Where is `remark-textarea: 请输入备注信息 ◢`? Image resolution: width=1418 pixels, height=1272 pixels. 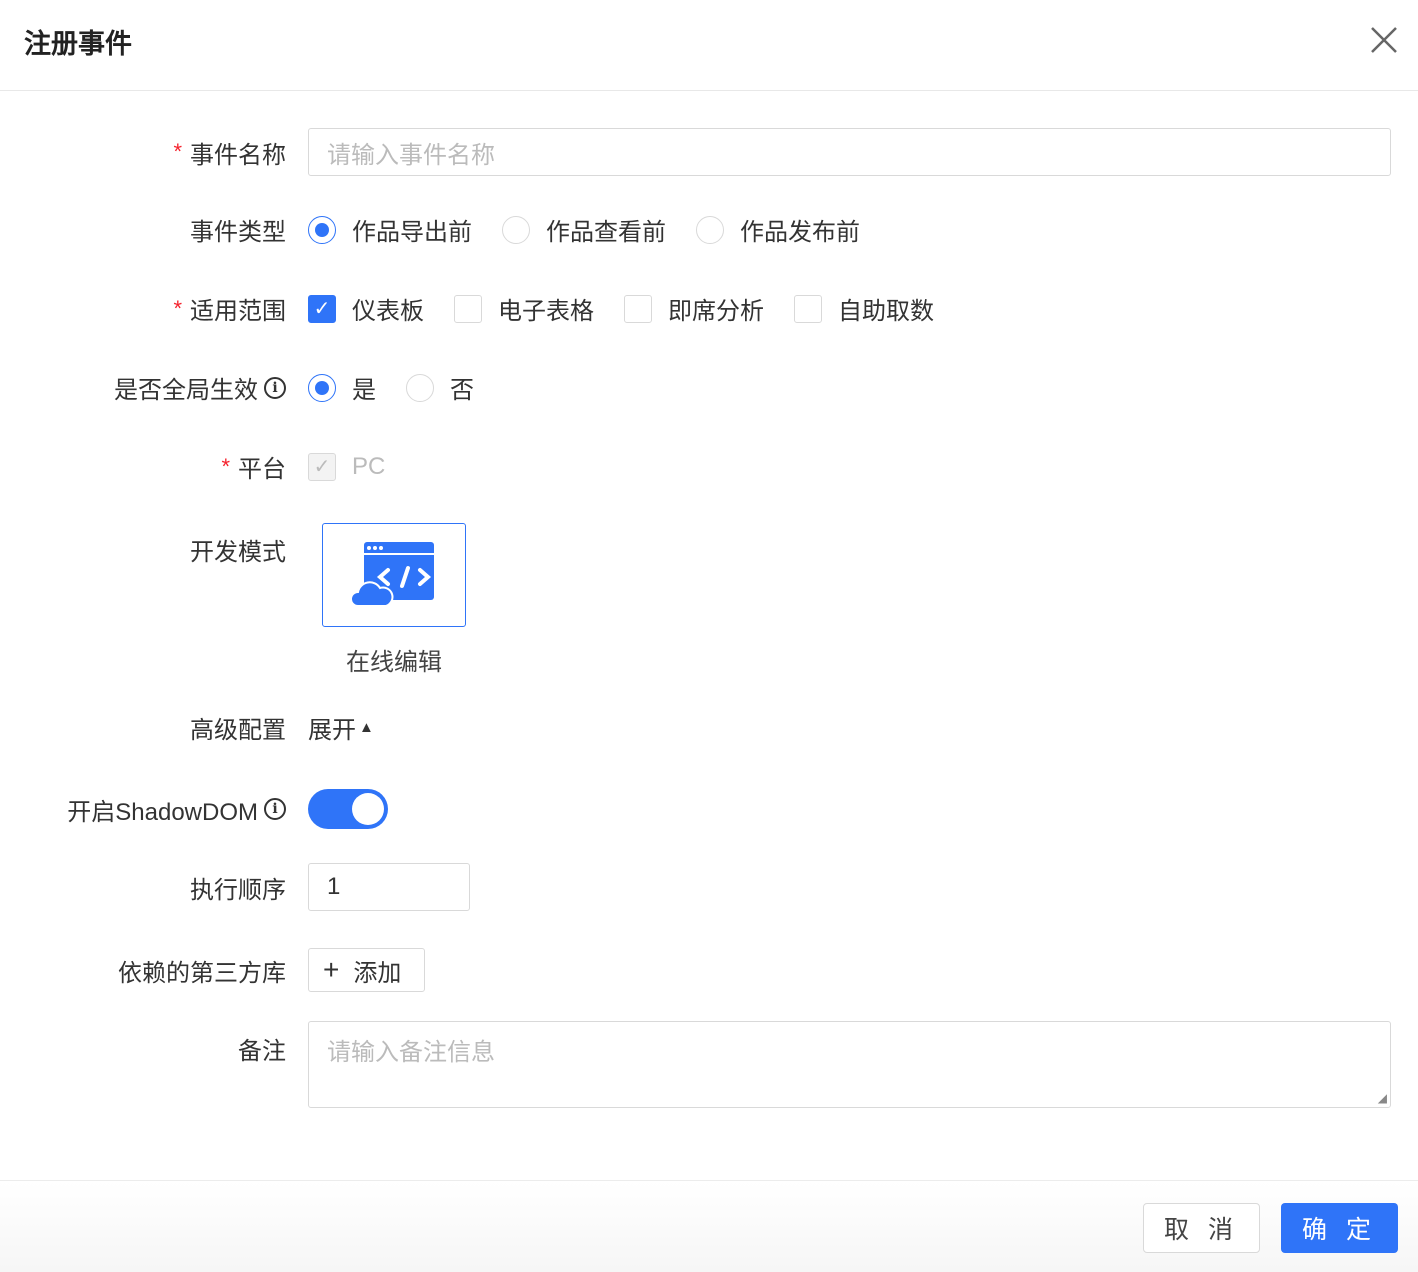
remark-textarea: 请输入备注信息 ◢ is located at coordinates (849, 1064).